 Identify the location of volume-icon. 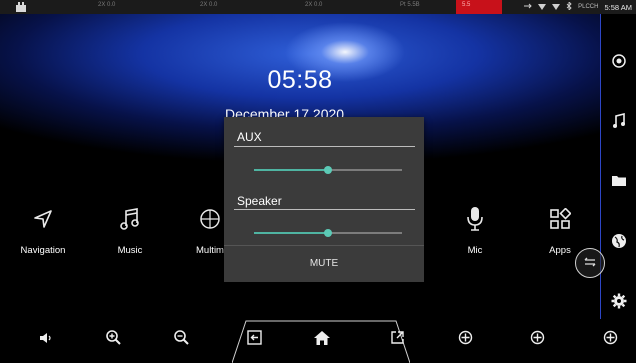
(46, 340).